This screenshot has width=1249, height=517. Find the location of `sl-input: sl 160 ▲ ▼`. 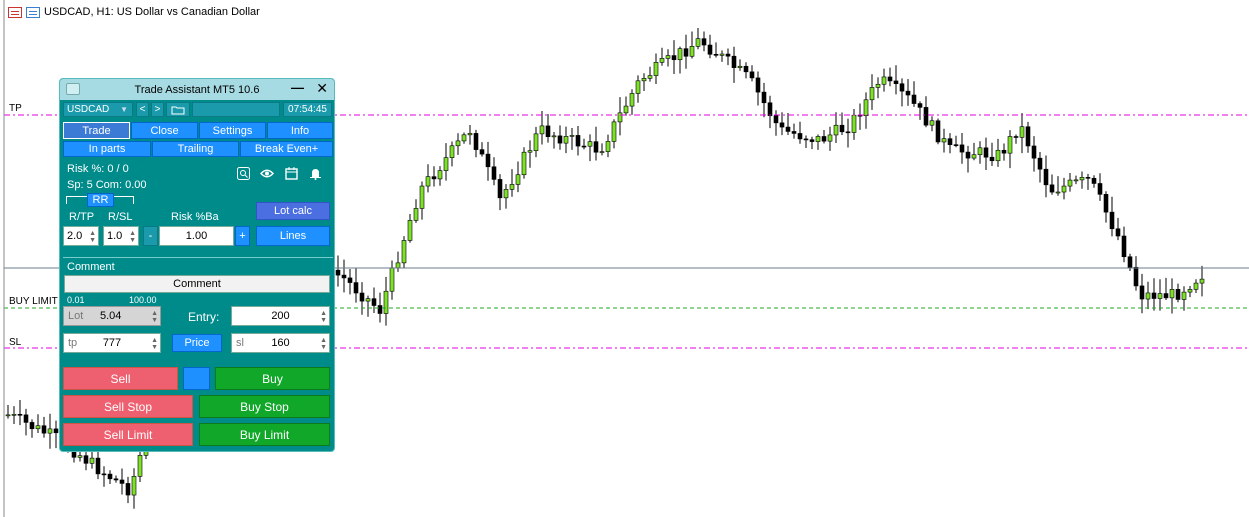

sl-input: sl 160 ▲ ▼ is located at coordinates (280, 343).